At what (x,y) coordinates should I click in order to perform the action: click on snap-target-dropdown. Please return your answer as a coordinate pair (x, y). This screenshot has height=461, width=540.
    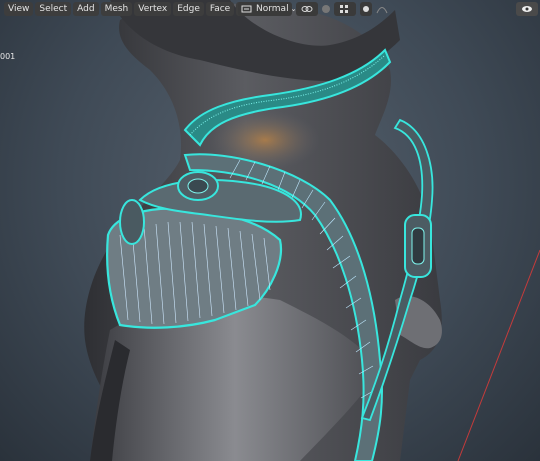
    Looking at the image, I should click on (345, 9).